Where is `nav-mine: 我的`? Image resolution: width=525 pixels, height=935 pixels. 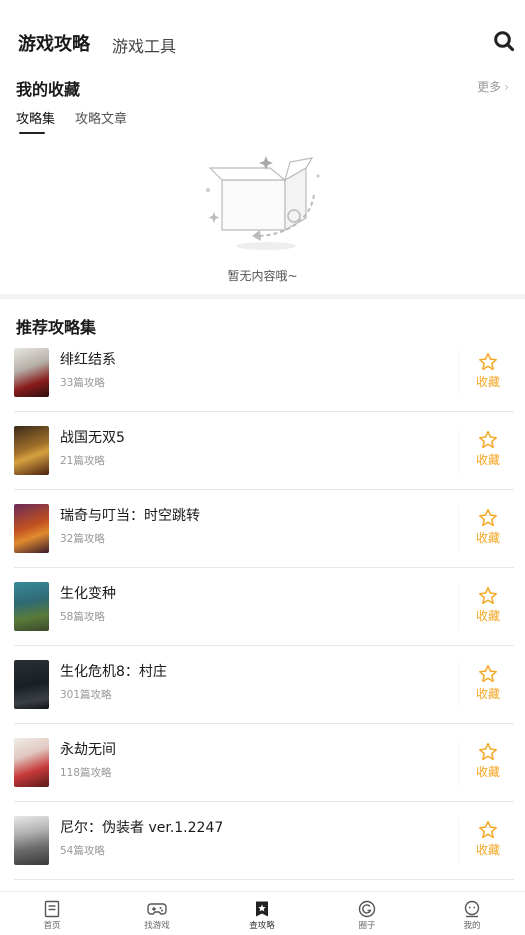 nav-mine: 我的 is located at coordinates (472, 915).